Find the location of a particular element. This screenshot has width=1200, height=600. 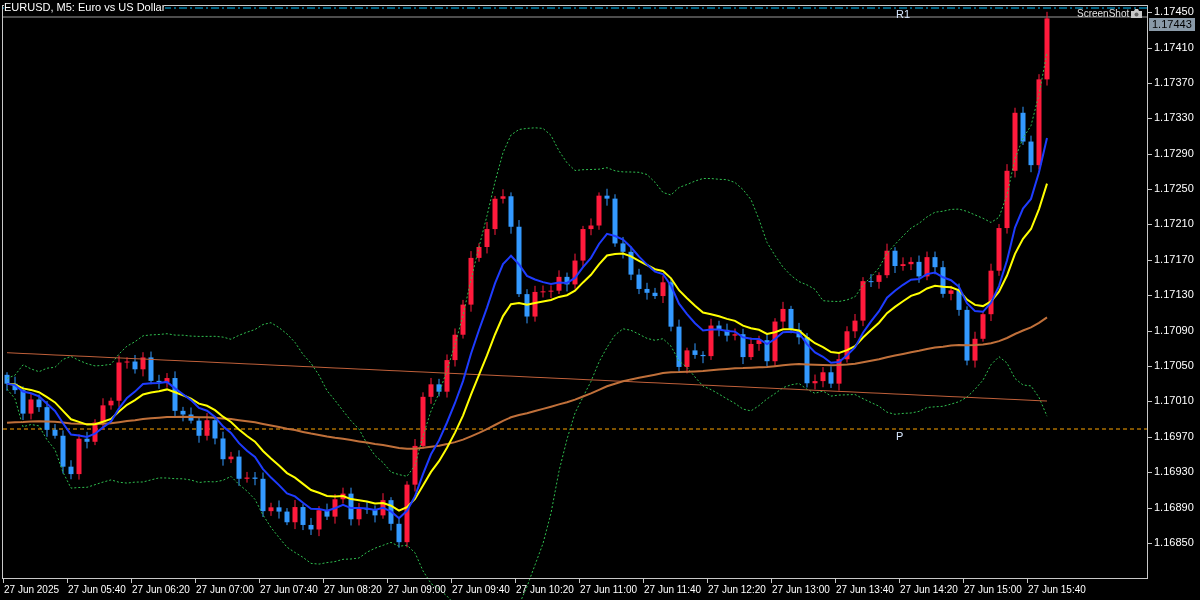

price-axis-label: 1.16930 is located at coordinates (1174, 472).